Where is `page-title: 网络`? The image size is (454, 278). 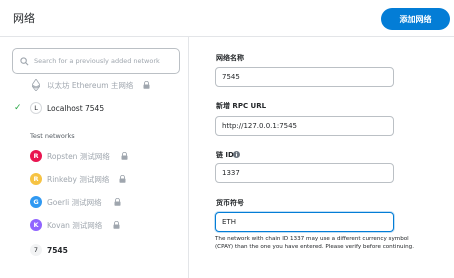 page-title: 网络 is located at coordinates (24, 18).